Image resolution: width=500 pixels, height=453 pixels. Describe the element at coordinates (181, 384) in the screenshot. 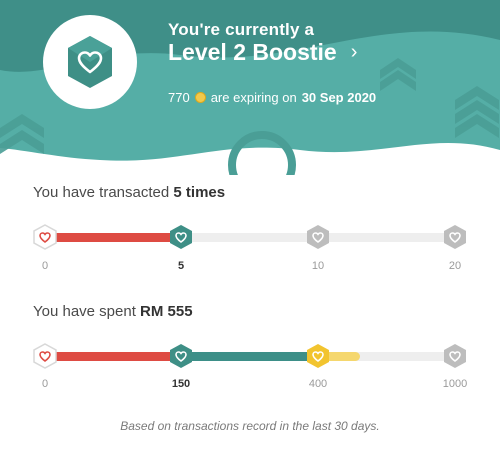

I see `spending-tick: 150` at that location.